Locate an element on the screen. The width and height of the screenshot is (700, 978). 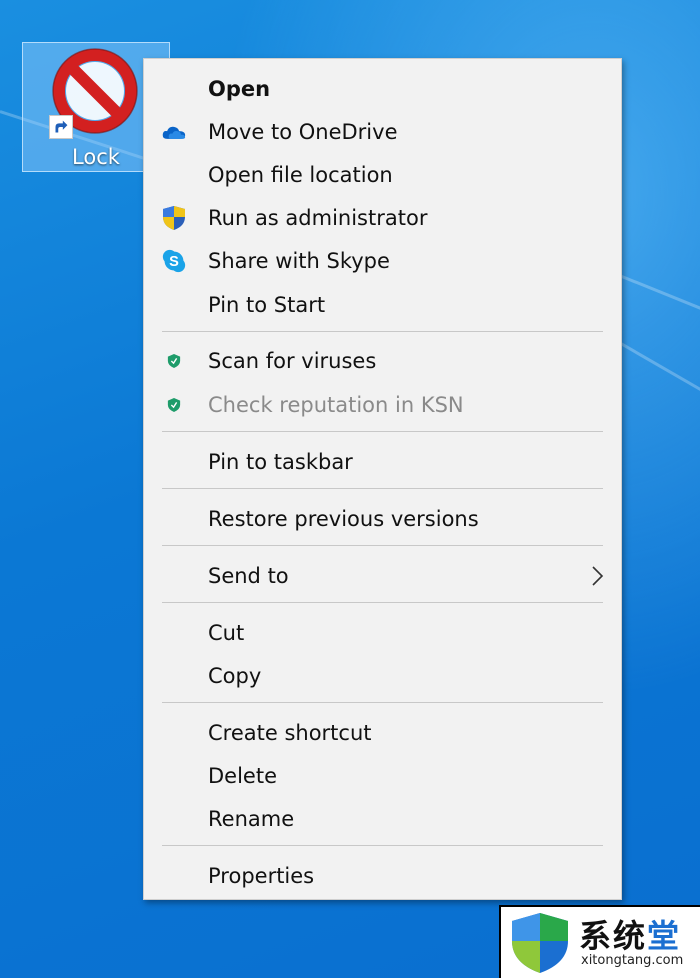
menu-item-label: Open is located at coordinates (239, 89).